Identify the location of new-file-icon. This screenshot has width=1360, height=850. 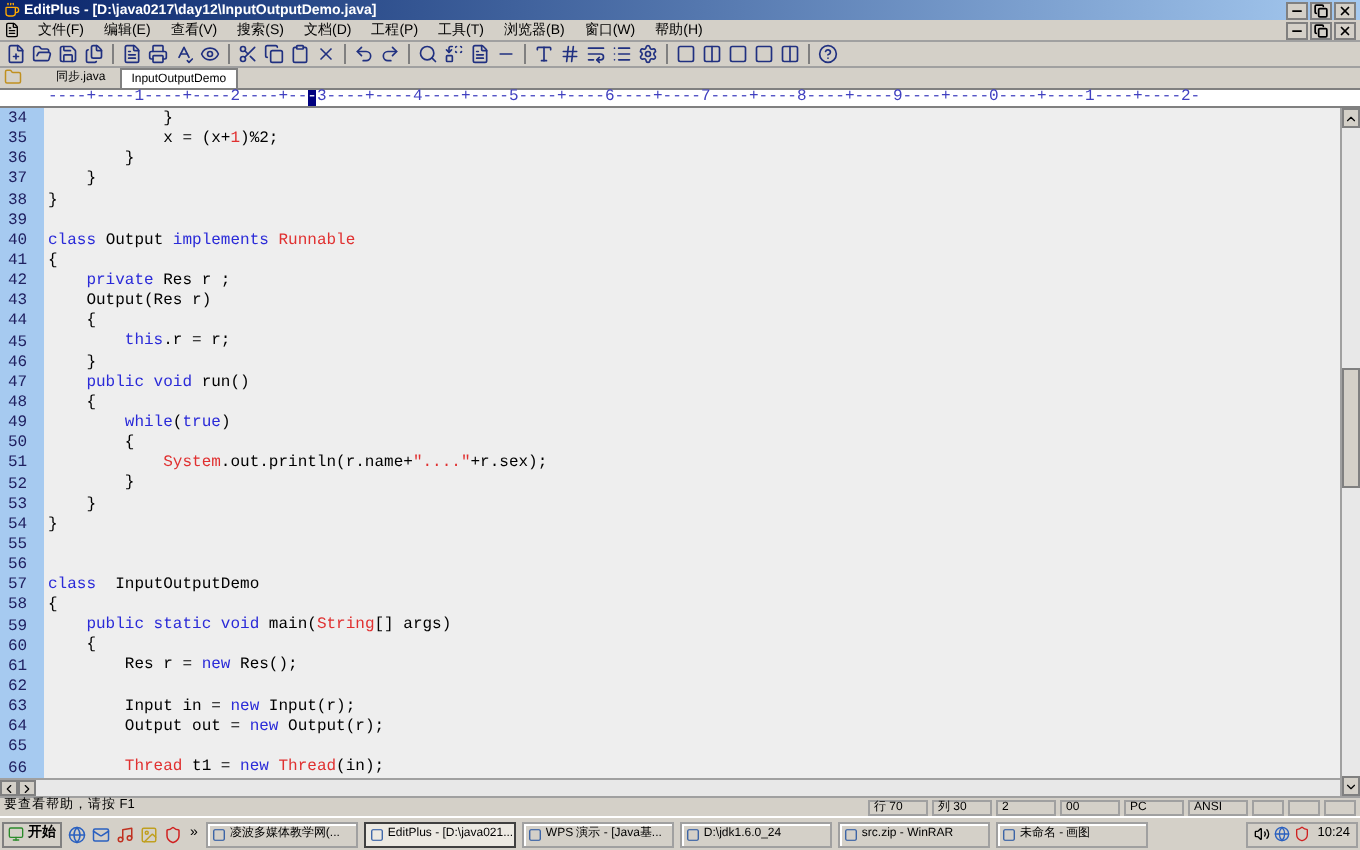
(16, 54).